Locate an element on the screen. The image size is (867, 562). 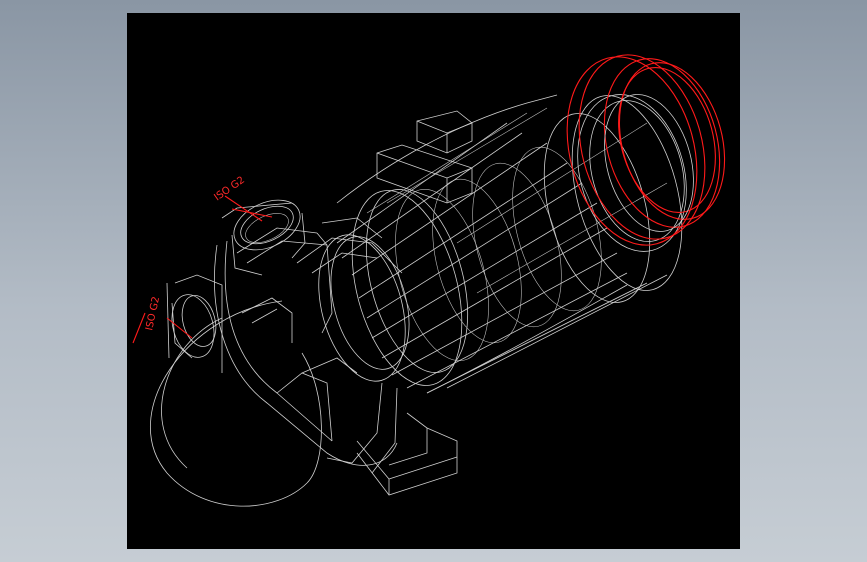
suction-flange-label: ISO G2 is located at coordinates (153, 314).